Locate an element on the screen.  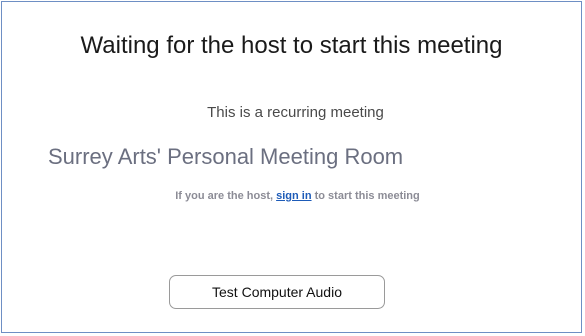
test-computer-audio-button: Test Computer Audio is located at coordinates (277, 292).